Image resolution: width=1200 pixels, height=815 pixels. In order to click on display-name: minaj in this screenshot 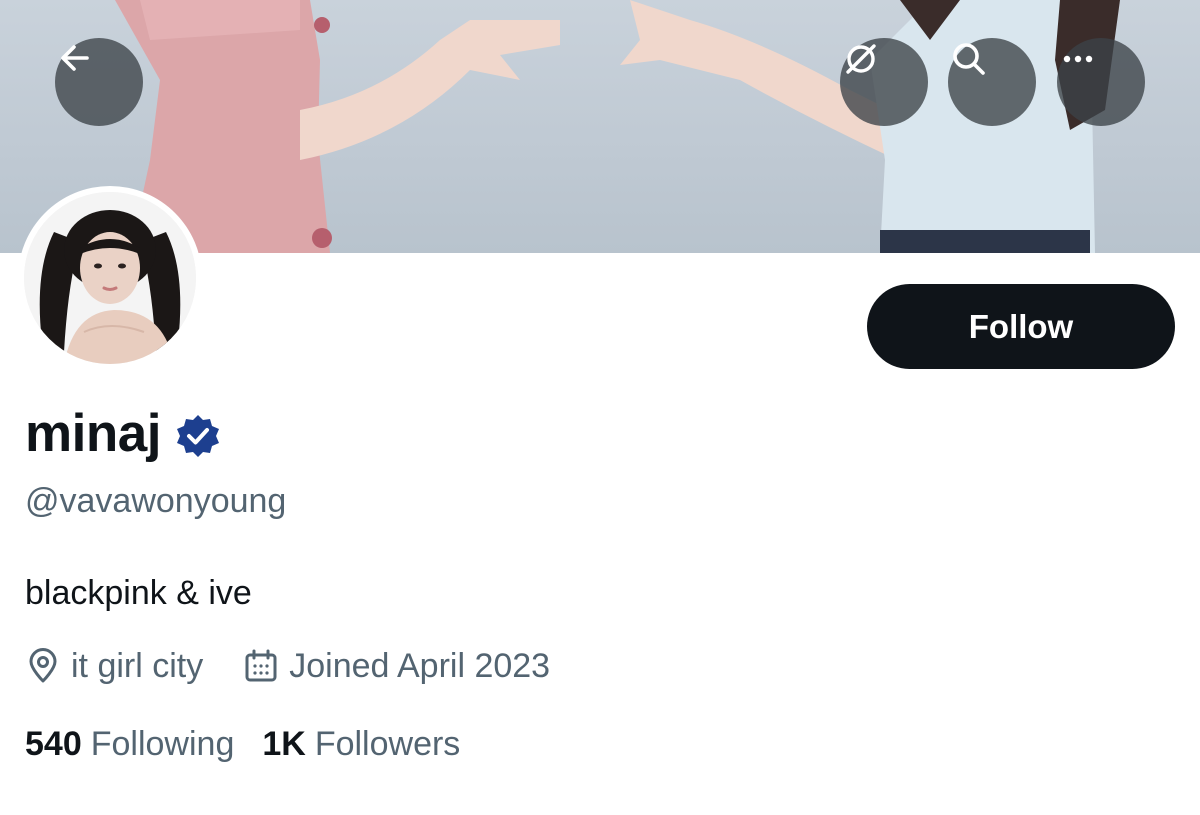, I will do `click(93, 433)`.